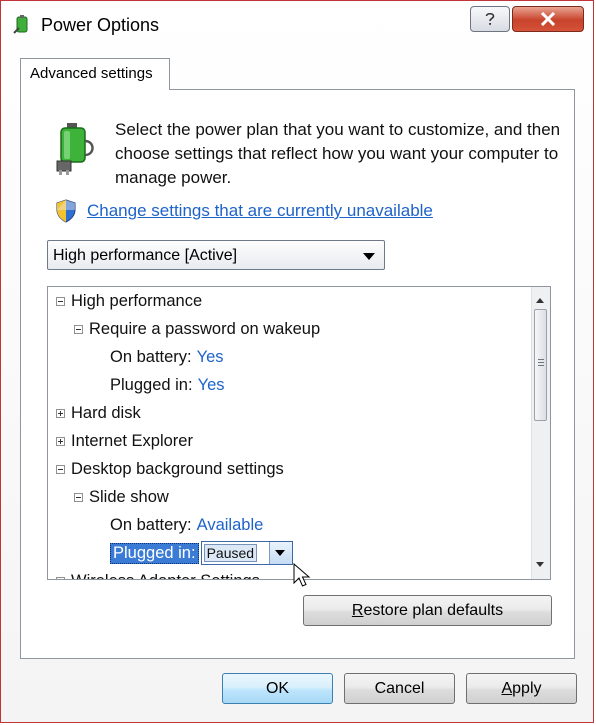  I want to click on tree-row-label: Internet Explorer, so click(132, 440).